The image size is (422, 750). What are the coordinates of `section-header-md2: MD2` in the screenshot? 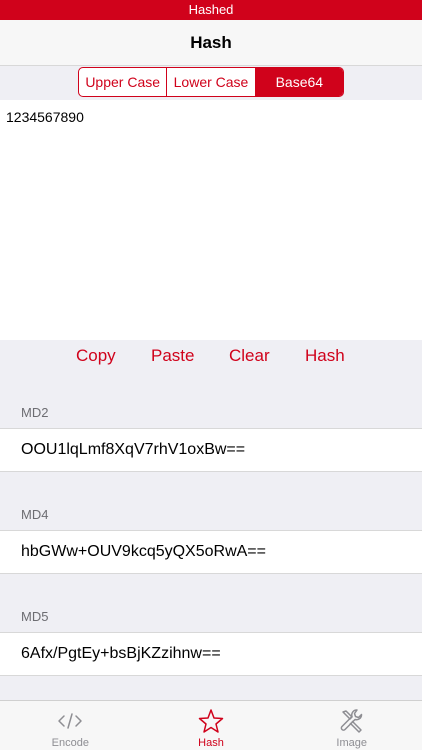 It's located at (35, 412).